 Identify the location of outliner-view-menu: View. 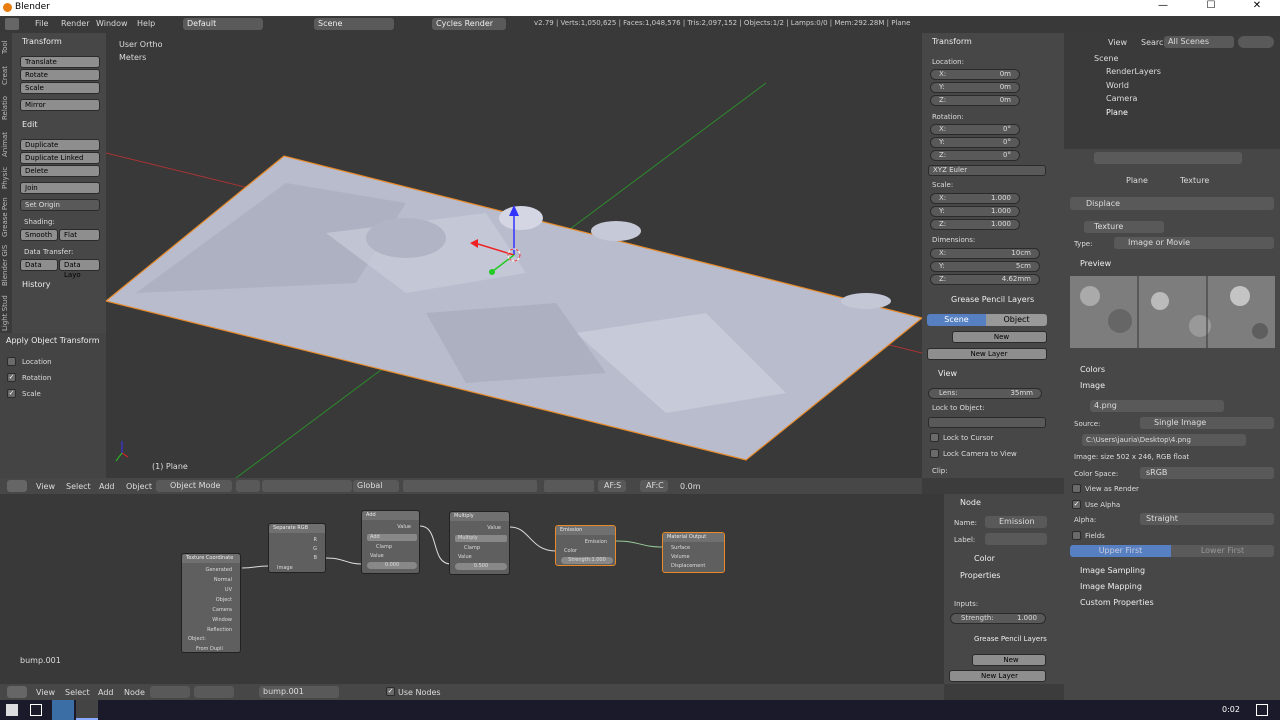
(1117, 42).